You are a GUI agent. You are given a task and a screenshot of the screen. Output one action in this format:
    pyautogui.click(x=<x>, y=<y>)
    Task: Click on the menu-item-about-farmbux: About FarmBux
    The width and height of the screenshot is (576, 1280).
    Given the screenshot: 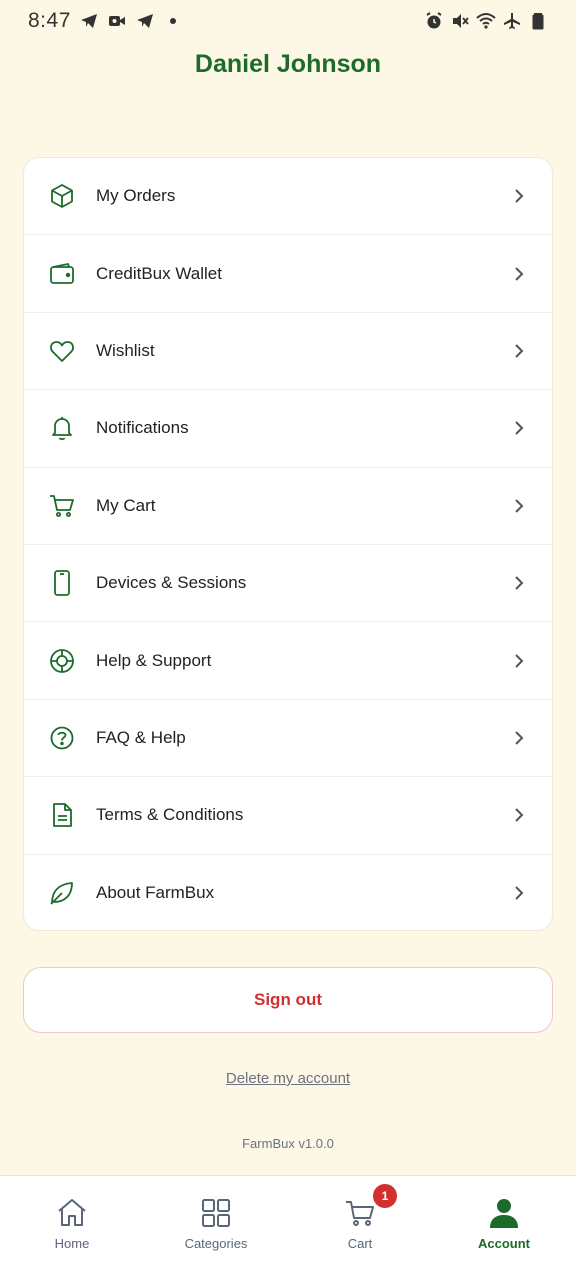 What is the action you would take?
    pyautogui.click(x=288, y=892)
    